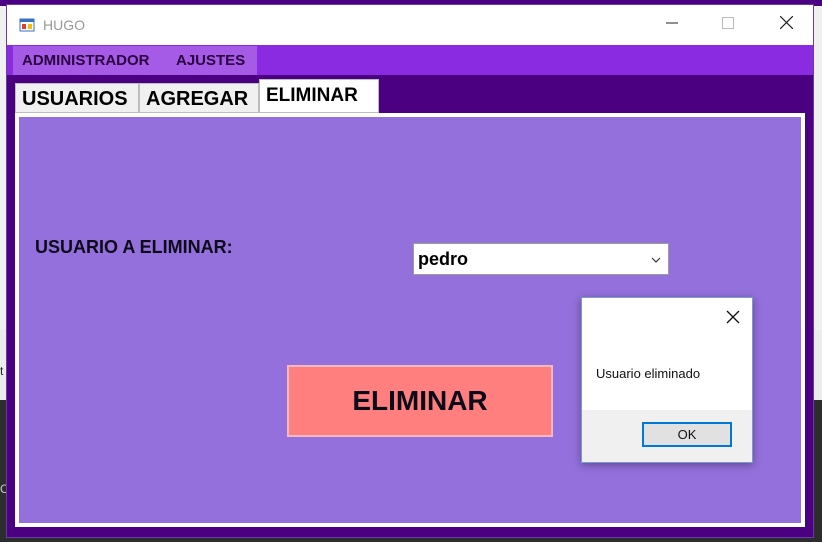 The height and width of the screenshot is (542, 822). I want to click on maximize-icon, so click(728, 25).